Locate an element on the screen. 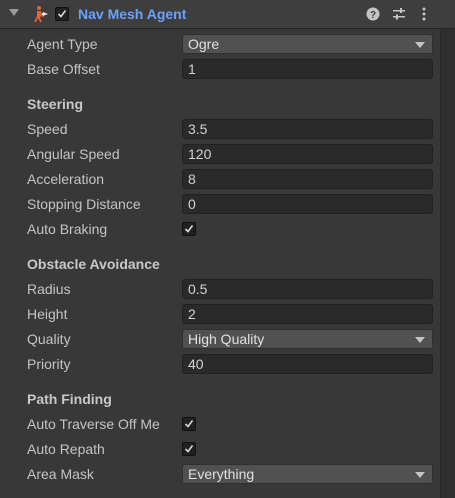 Image resolution: width=455 pixels, height=498 pixels. vertical-scrollbar is located at coordinates (447, 263).